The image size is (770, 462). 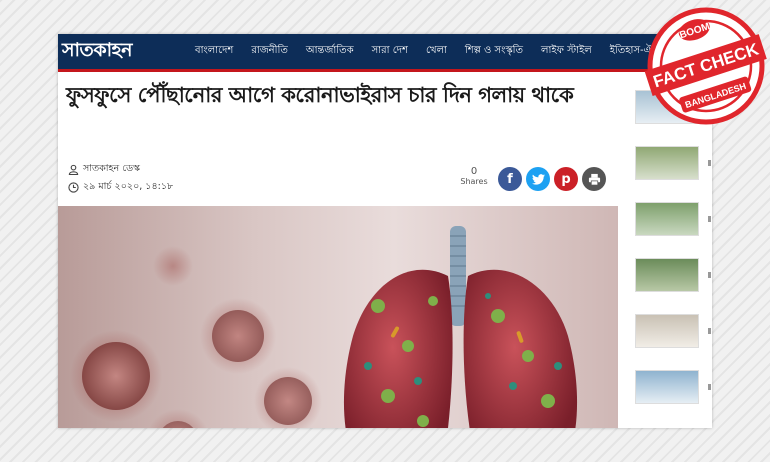 I want to click on nav-item-international: আন্তর্জাতিক, so click(x=330, y=51).